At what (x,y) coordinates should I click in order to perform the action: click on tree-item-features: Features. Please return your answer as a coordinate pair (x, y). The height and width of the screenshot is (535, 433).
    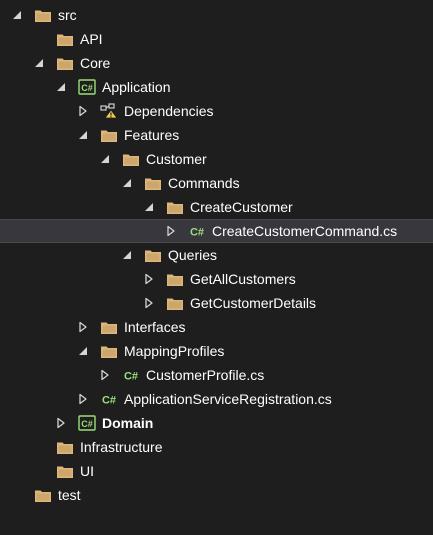
    Looking at the image, I should click on (216, 135).